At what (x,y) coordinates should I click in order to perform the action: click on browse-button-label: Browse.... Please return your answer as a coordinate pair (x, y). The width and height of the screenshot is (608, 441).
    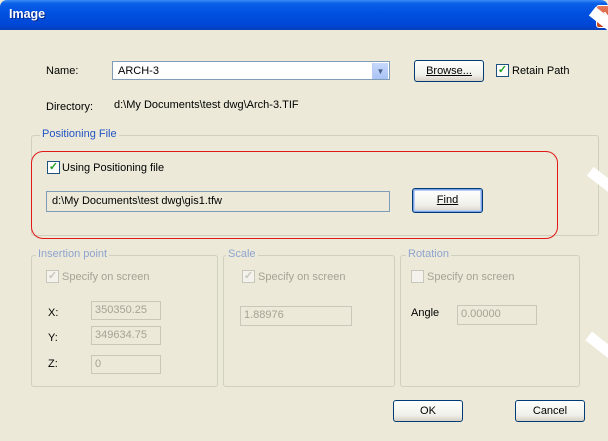
    Looking at the image, I should click on (449, 71).